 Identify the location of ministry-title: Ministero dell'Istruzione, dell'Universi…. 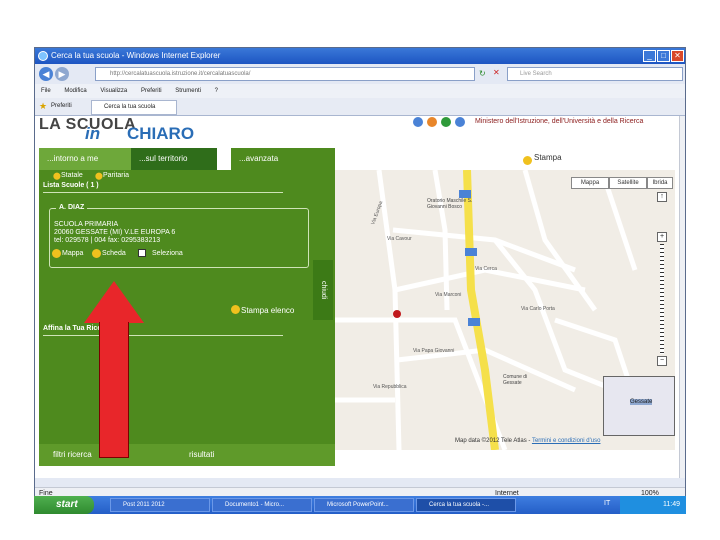
(559, 121).